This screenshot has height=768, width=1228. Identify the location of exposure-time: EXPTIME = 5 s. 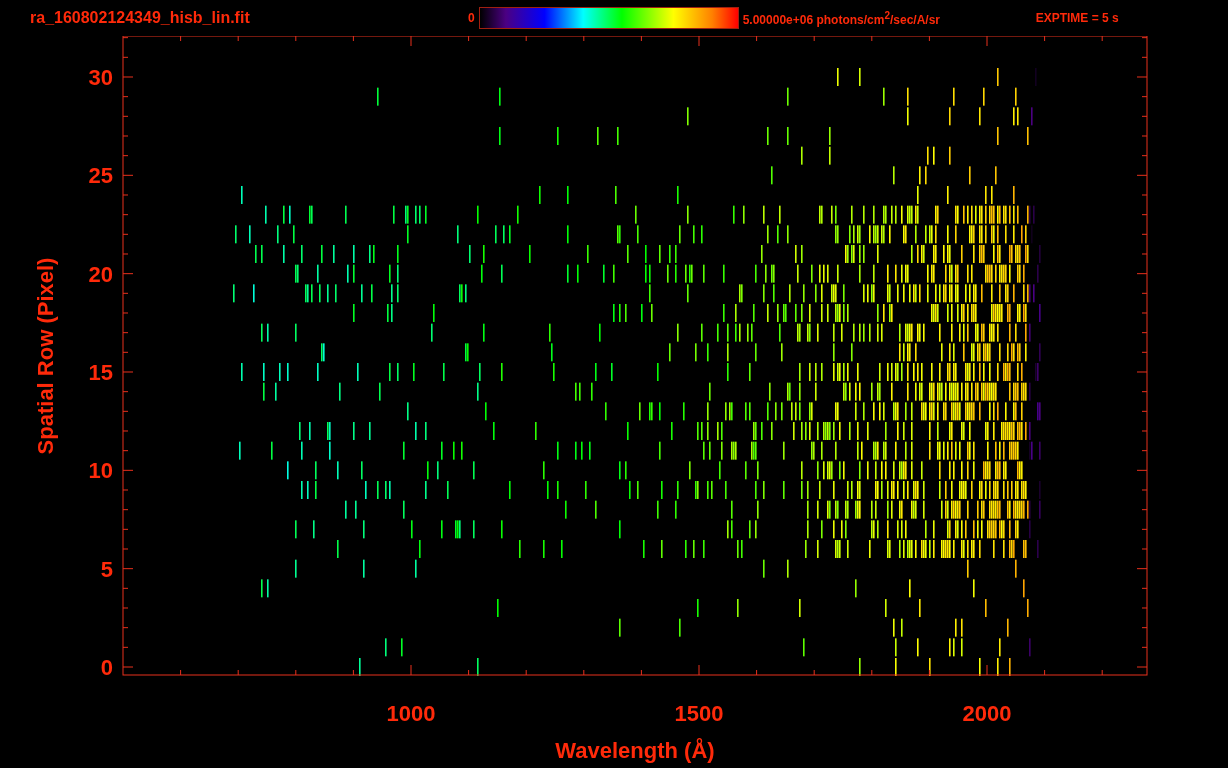
(1077, 18).